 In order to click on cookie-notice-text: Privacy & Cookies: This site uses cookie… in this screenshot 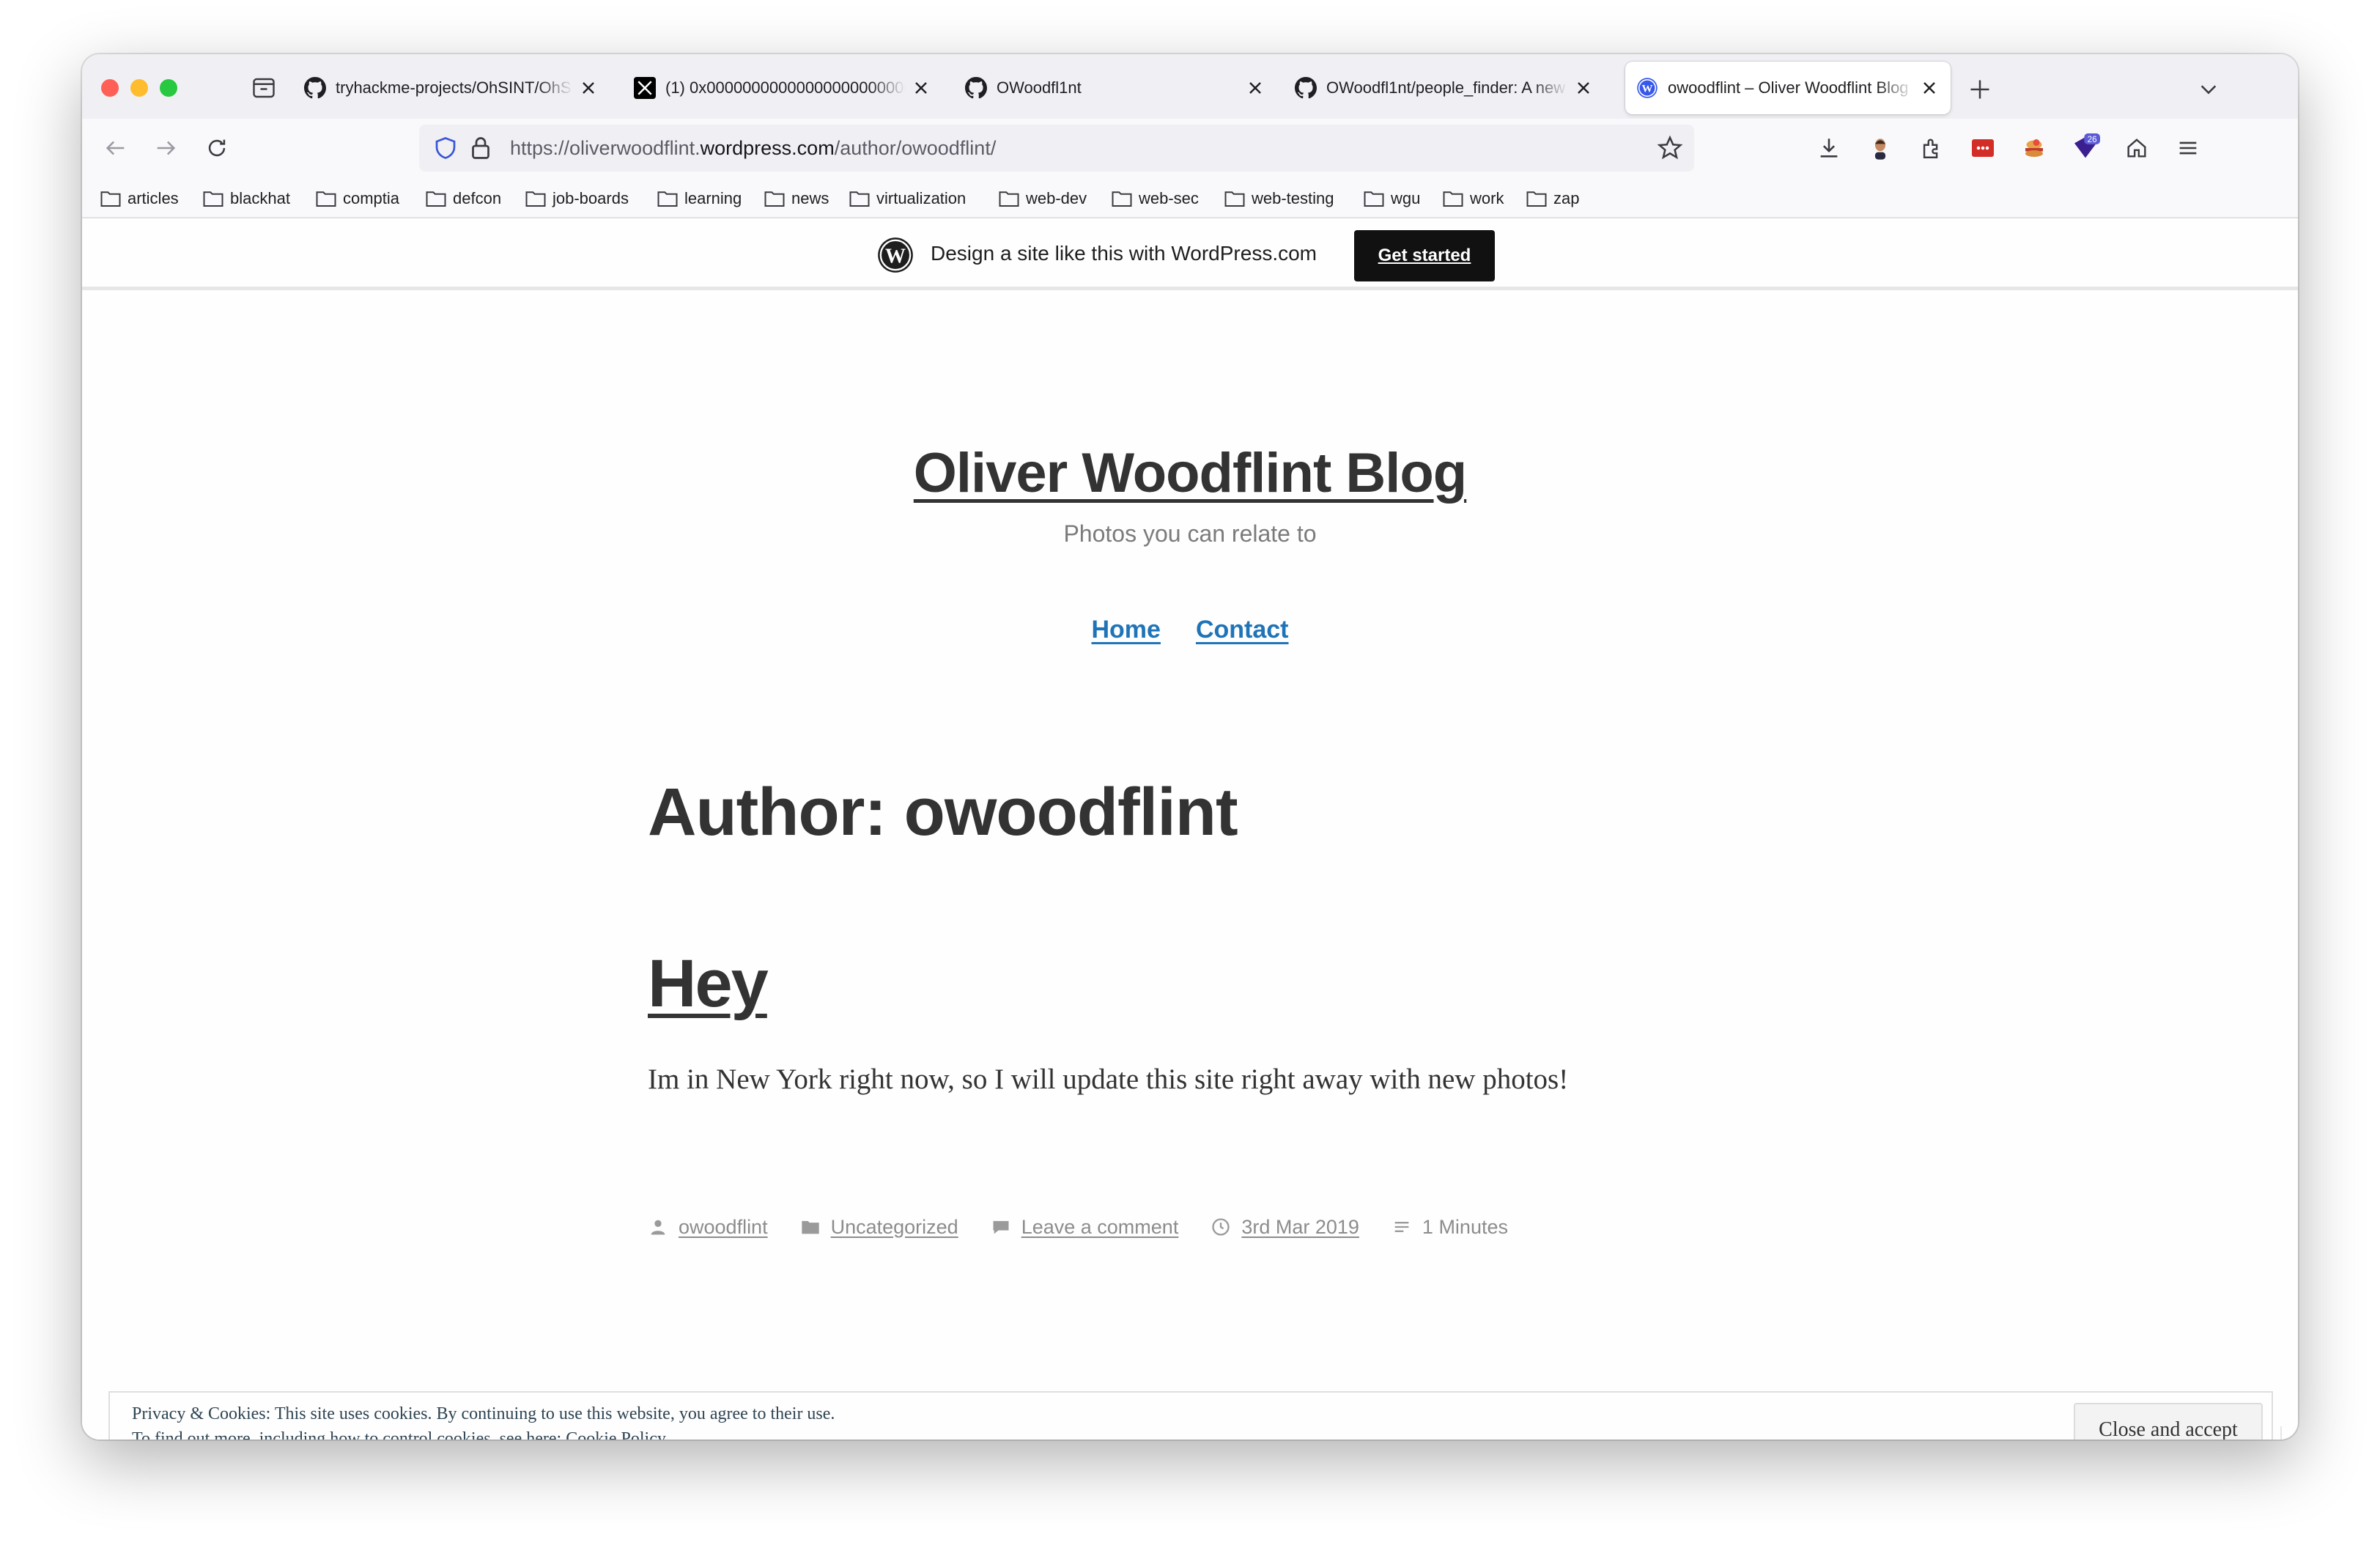, I will do `click(483, 1413)`.